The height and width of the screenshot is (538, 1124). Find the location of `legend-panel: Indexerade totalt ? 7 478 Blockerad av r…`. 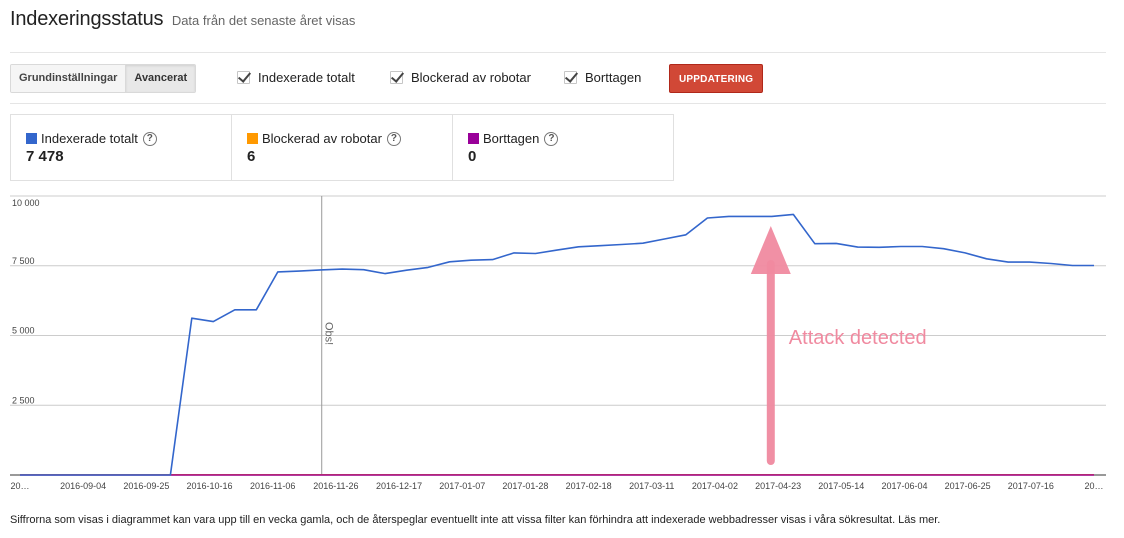

legend-panel: Indexerade totalt ? 7 478 Blockerad av r… is located at coordinates (342, 147).